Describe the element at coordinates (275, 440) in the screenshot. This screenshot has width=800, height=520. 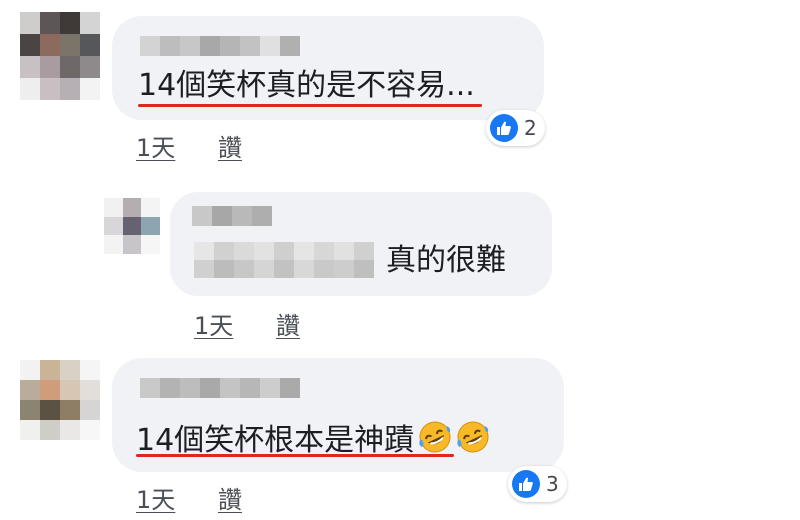
I see `comment-text: 14個笑杯根本是神蹟` at that location.